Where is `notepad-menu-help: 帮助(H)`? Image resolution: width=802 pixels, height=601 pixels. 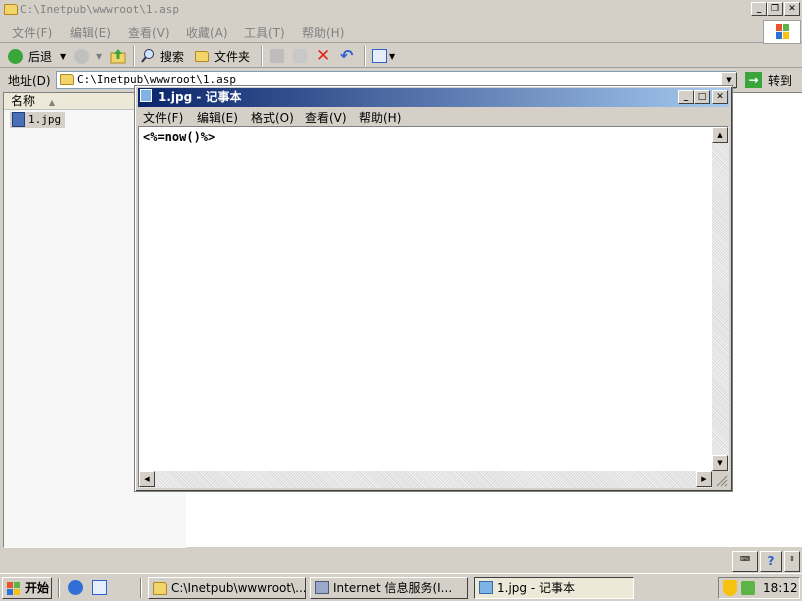 notepad-menu-help: 帮助(H) is located at coordinates (380, 117).